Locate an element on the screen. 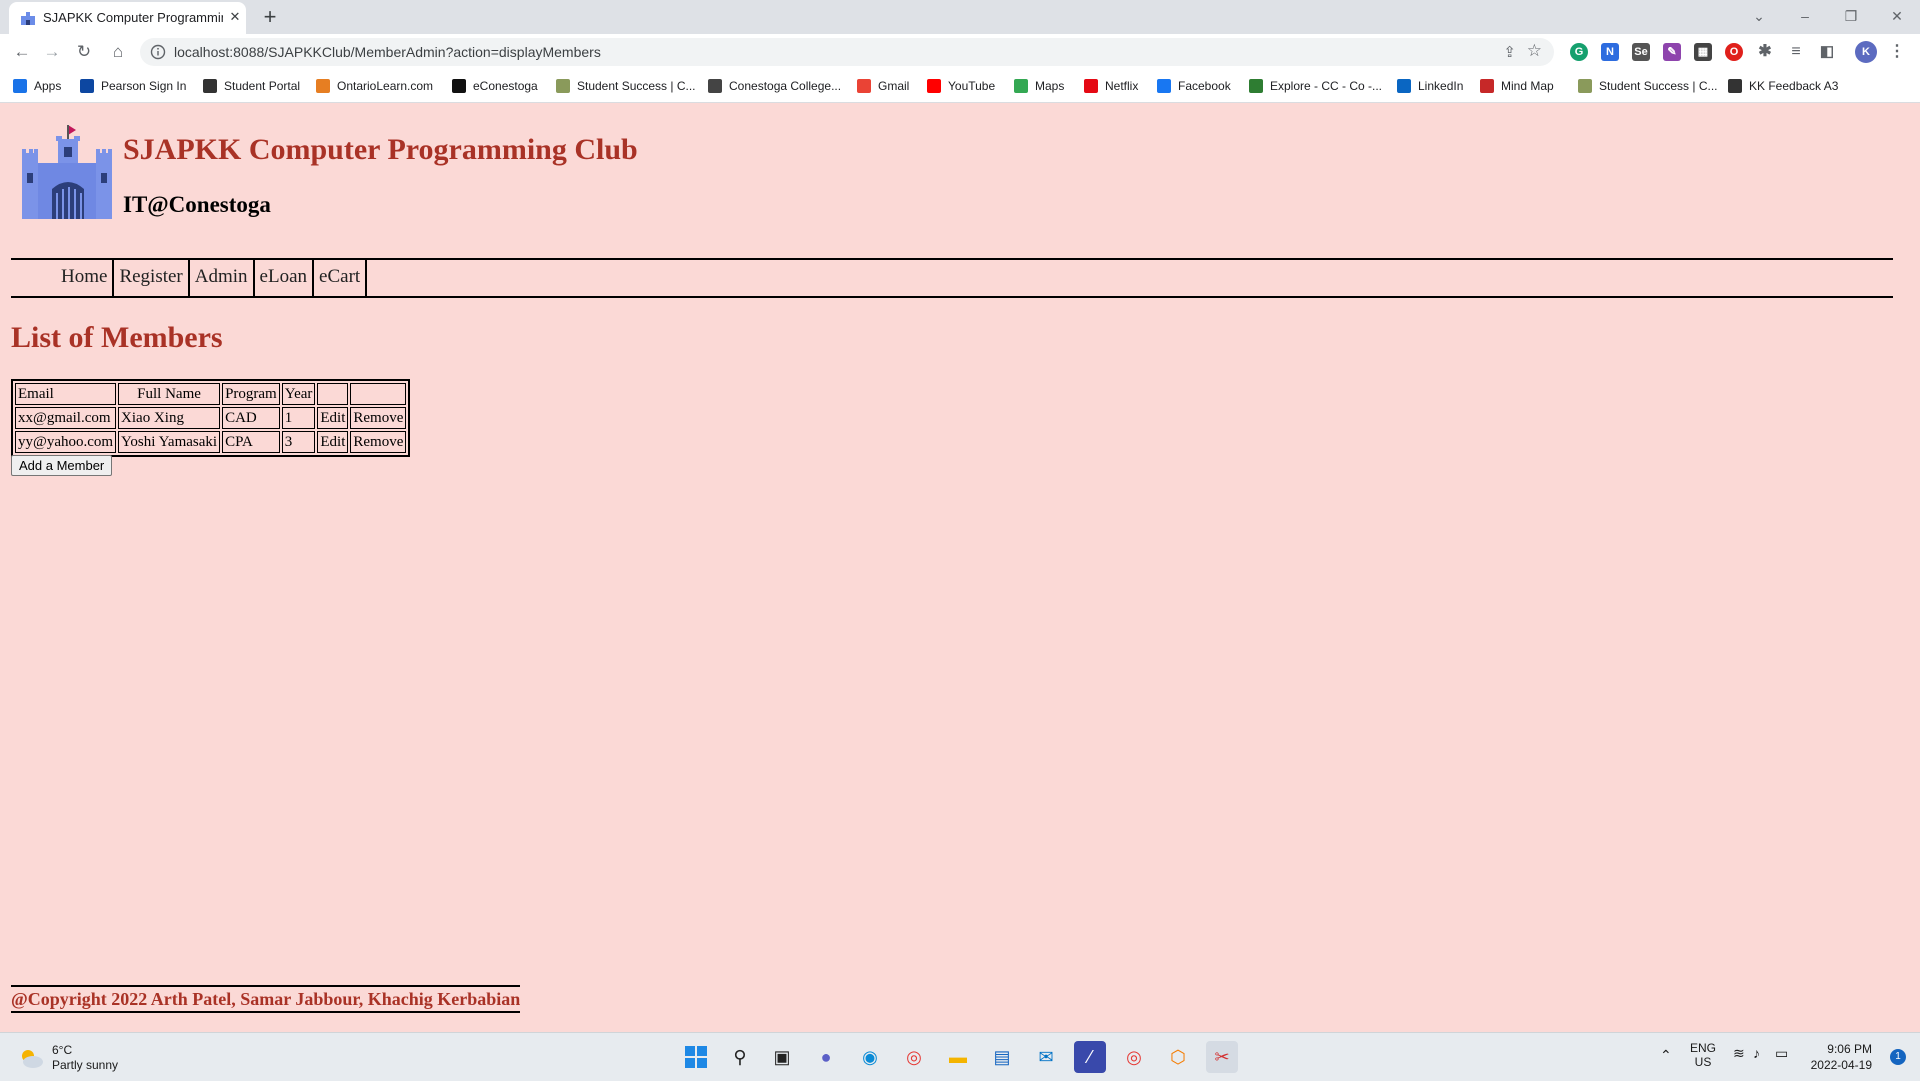  bookmark-item: Facebook is located at coordinates (1194, 86).